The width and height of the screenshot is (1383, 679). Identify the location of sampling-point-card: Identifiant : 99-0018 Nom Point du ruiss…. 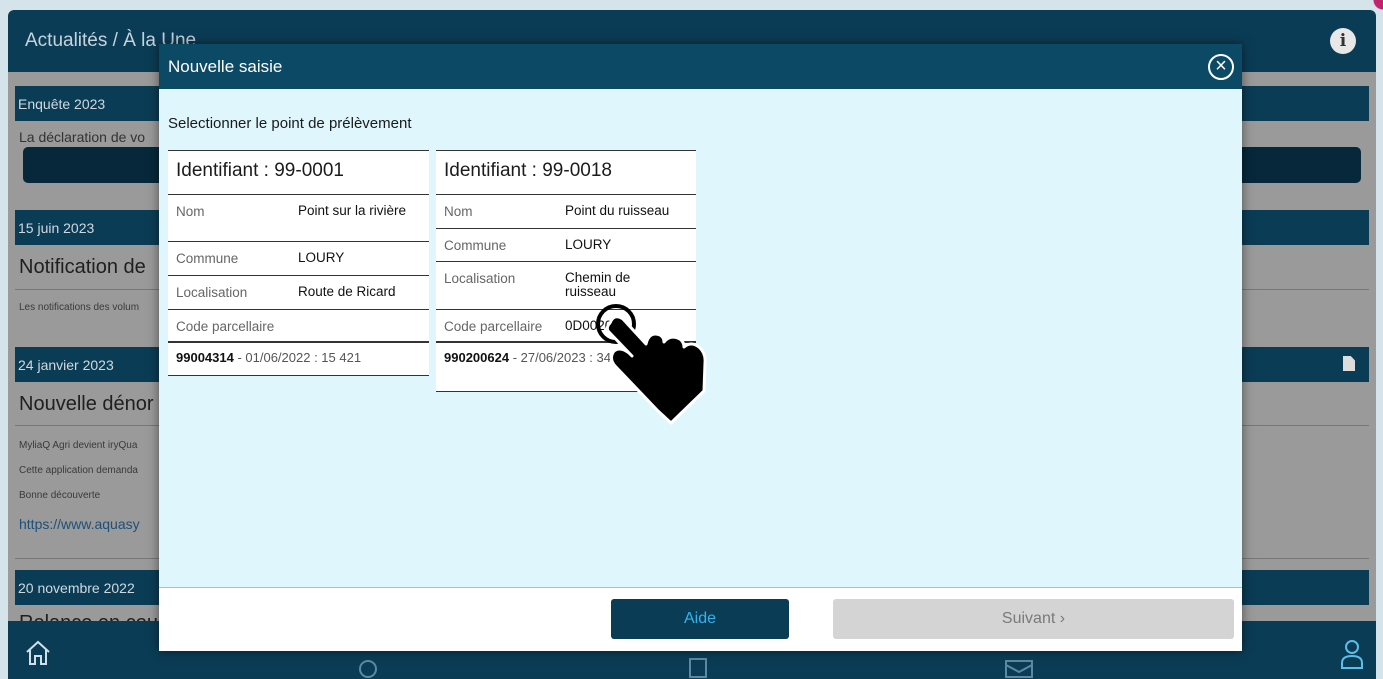
(566, 271).